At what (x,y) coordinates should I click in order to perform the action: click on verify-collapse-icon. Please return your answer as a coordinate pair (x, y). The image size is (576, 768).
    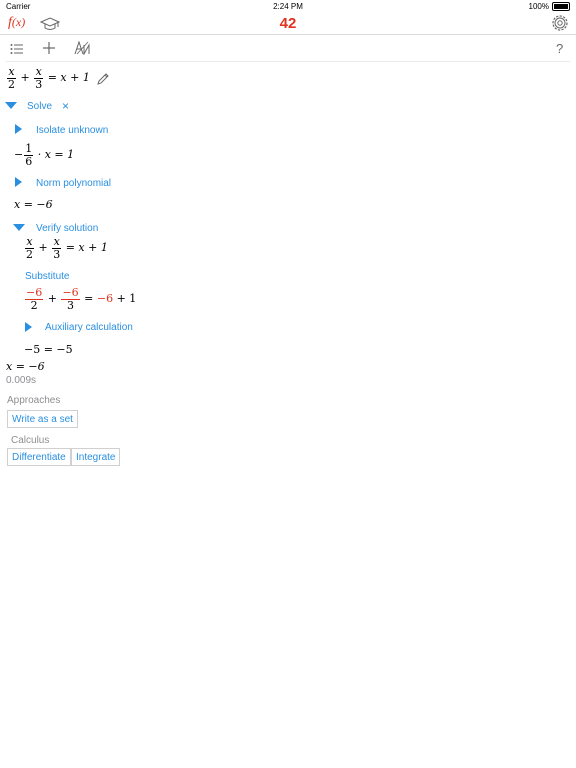
    Looking at the image, I should click on (19, 227).